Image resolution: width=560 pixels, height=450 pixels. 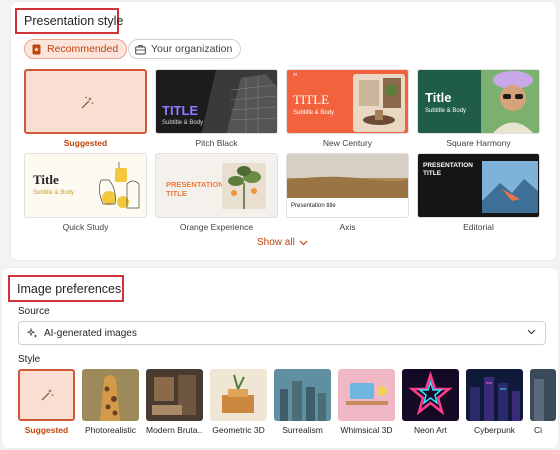 I want to click on style-whimsical-3d: Whimsical 3D, so click(x=366, y=402).